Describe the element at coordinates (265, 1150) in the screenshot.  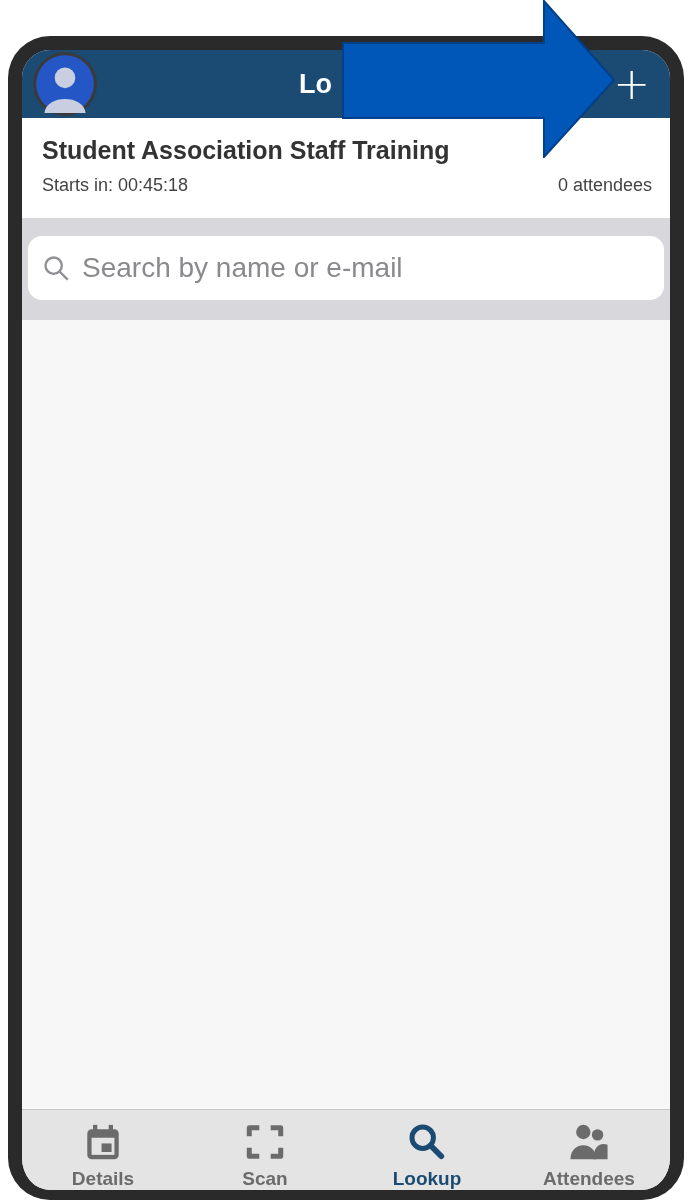
I see `tab: Scan` at that location.